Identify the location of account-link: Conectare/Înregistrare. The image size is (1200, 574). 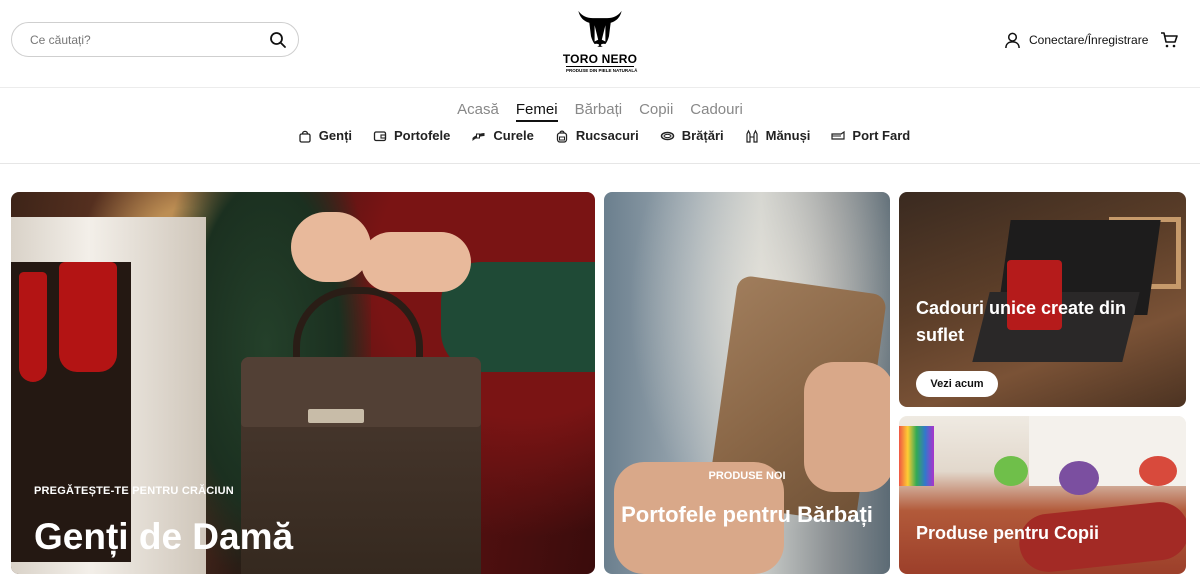
(1076, 40).